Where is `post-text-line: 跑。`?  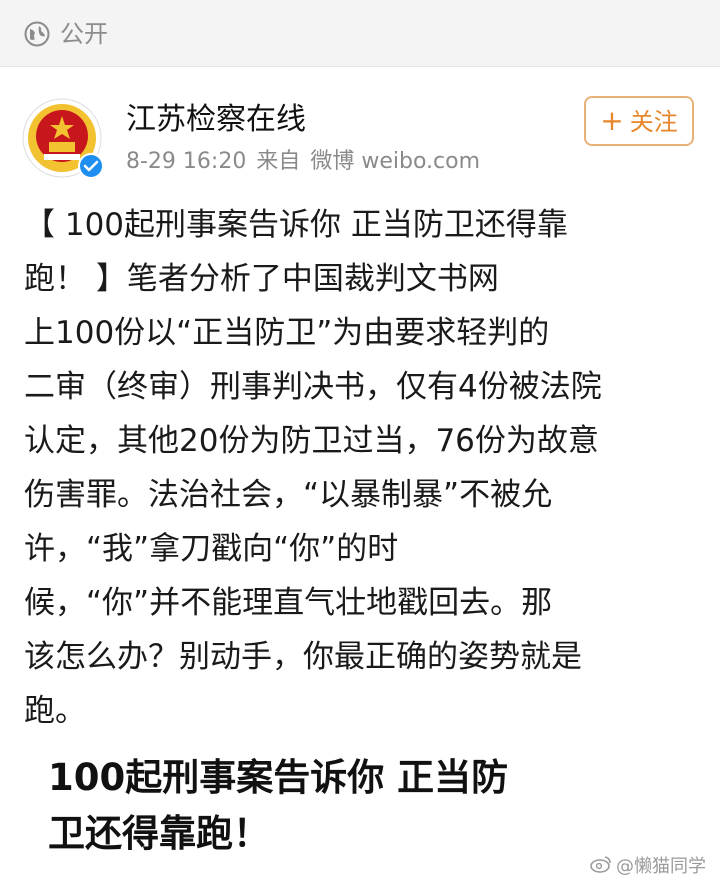 post-text-line: 跑。 is located at coordinates (55, 711).